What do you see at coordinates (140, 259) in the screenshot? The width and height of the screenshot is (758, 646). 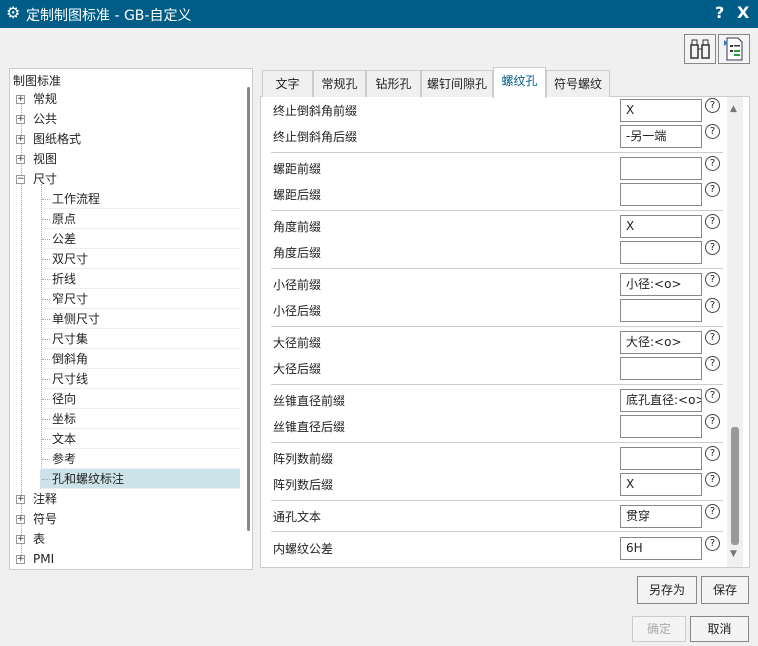 I see `tree-child-item: 双尺寸` at bounding box center [140, 259].